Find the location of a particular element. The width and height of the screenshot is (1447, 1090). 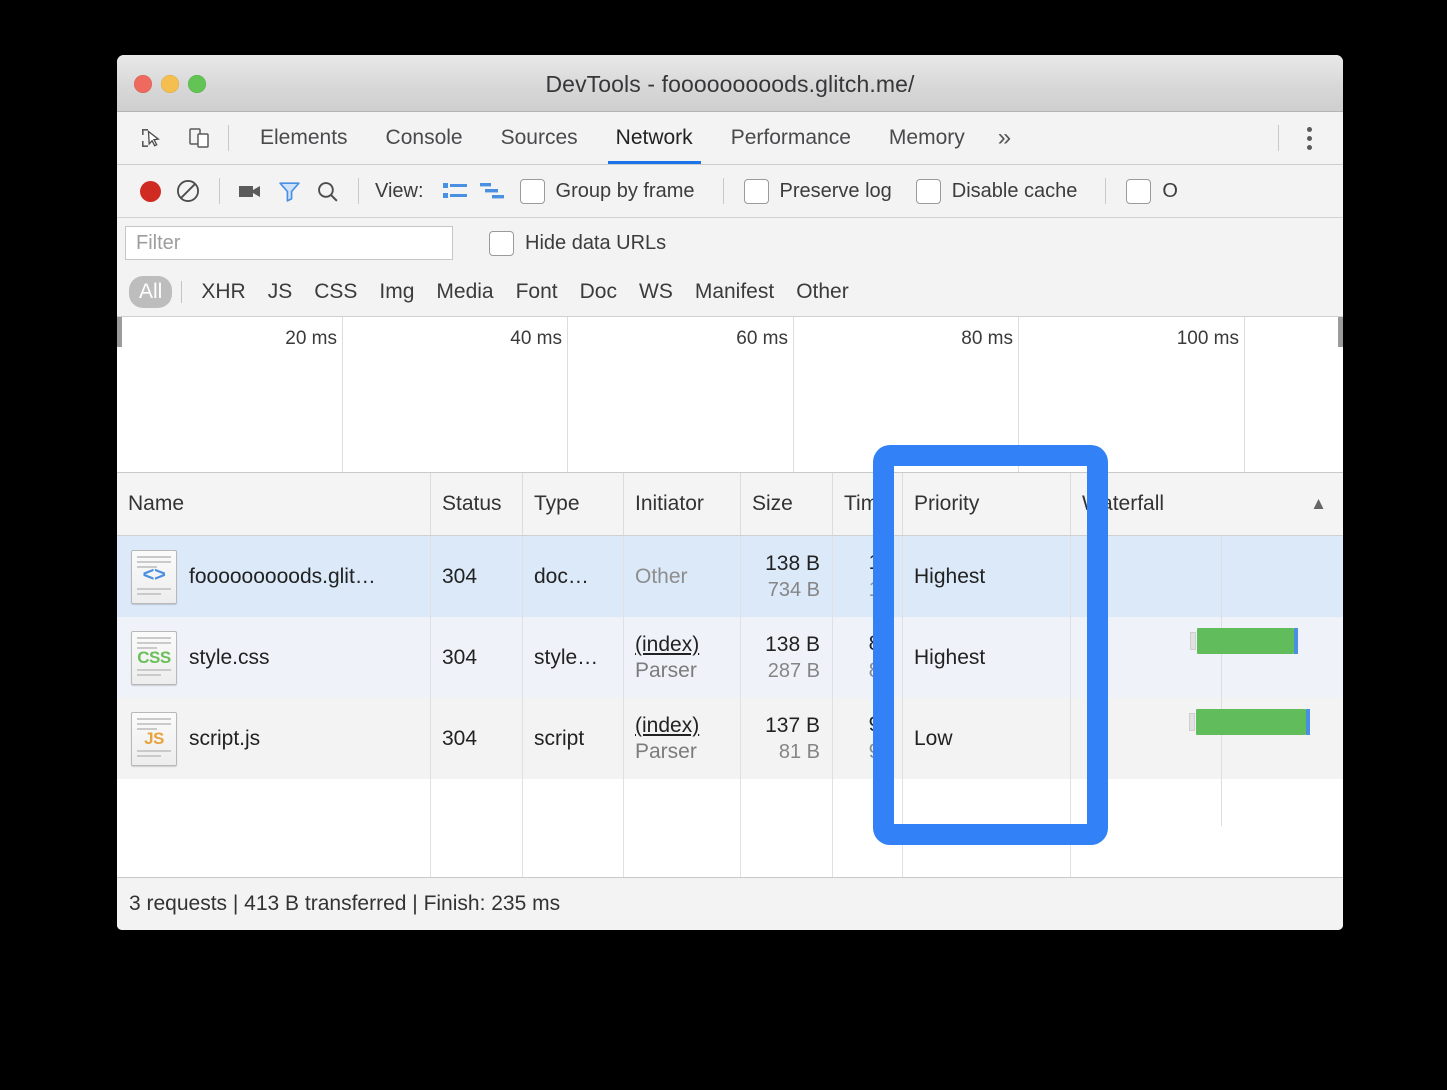

hide-data-urls-checkbox-box is located at coordinates (501, 243).